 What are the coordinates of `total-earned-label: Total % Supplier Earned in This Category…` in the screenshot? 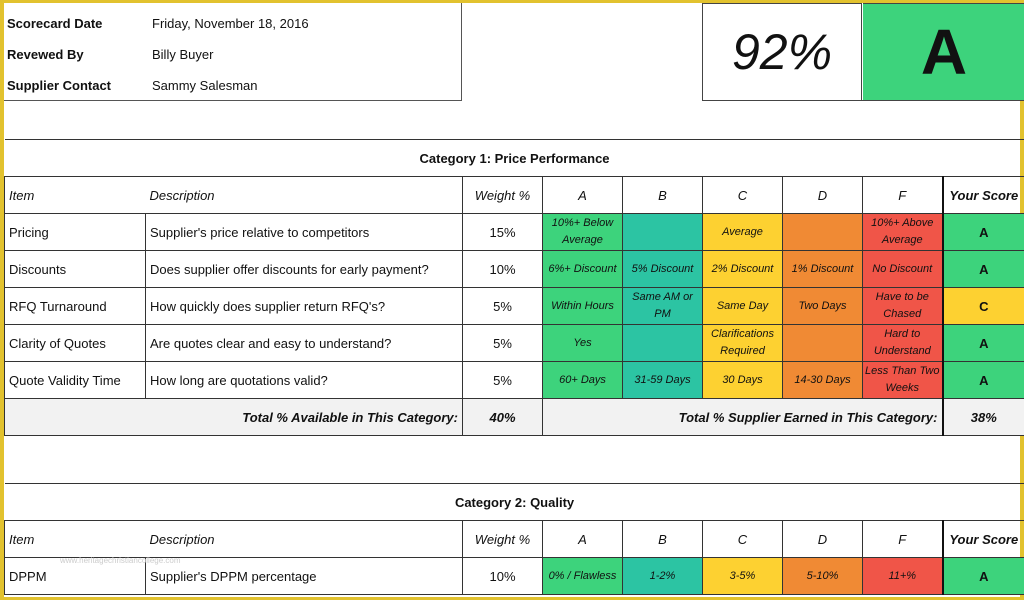 It's located at (742, 417).